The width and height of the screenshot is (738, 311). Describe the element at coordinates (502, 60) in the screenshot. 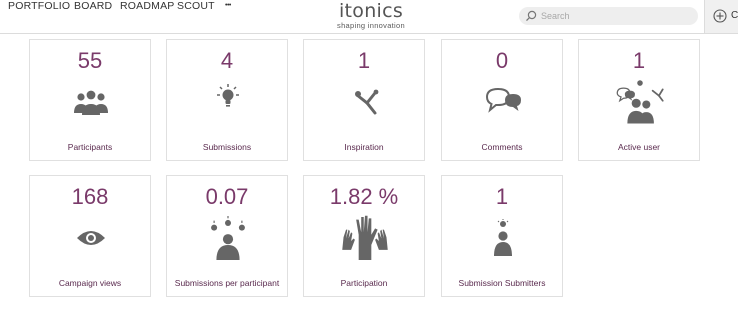

I see `stat-value: 0` at that location.